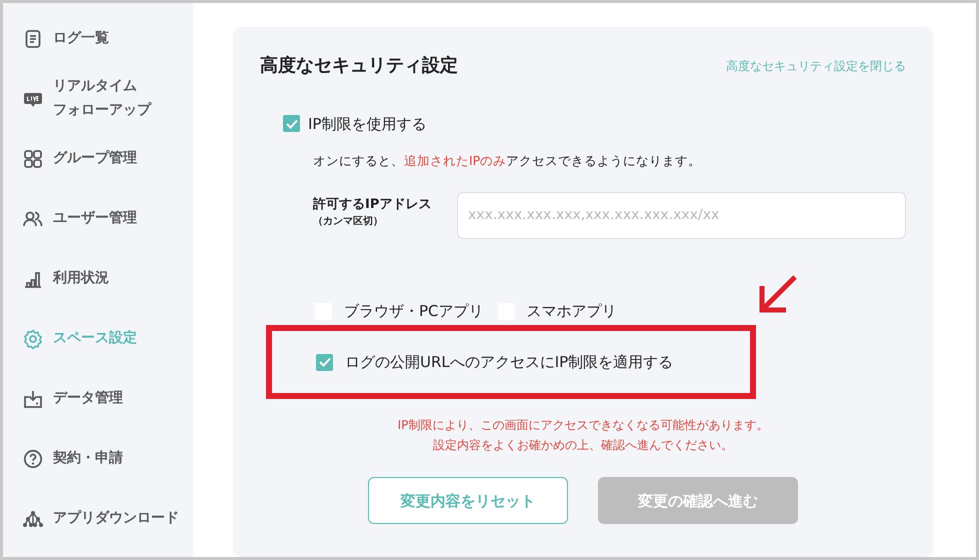  What do you see at coordinates (33, 159) in the screenshot?
I see `grid-icon` at bounding box center [33, 159].